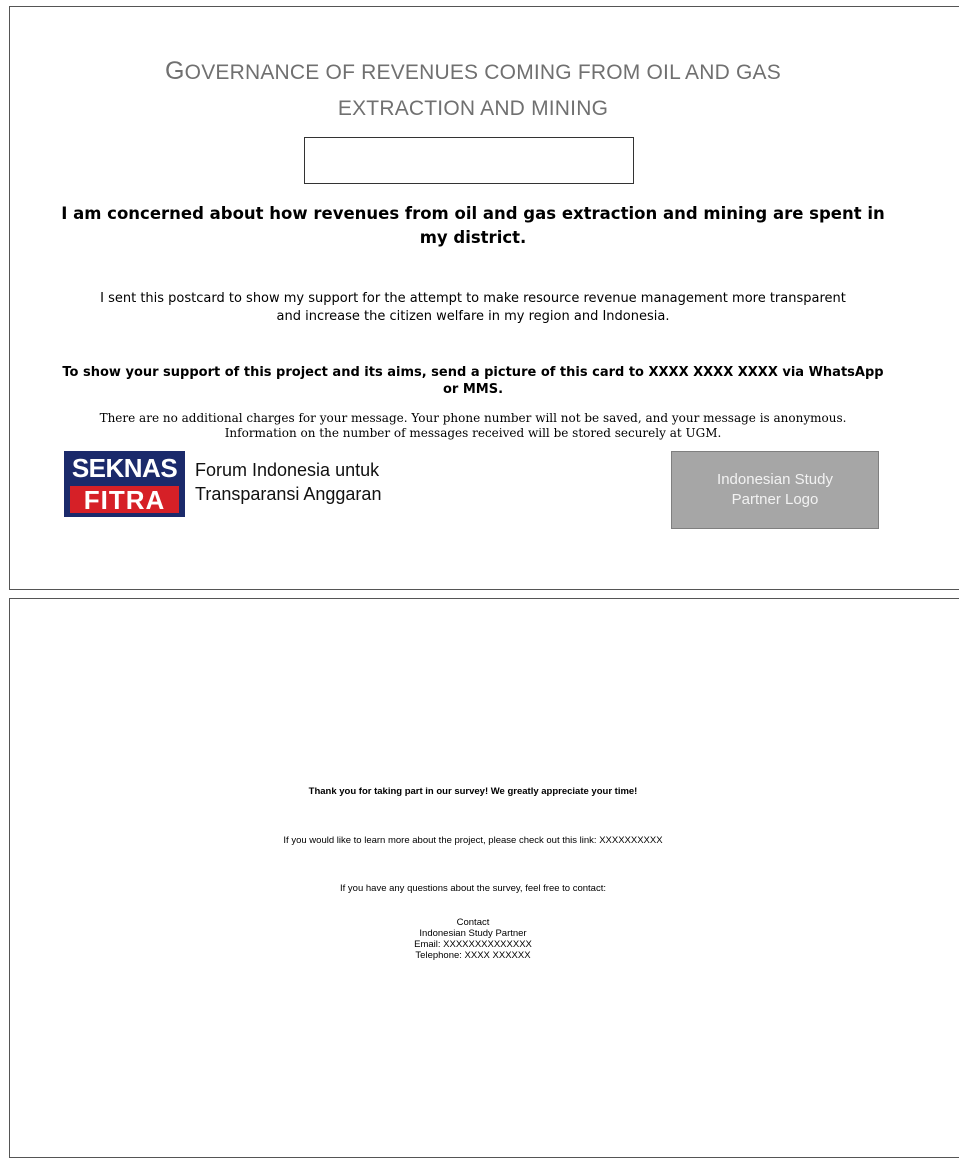  What do you see at coordinates (473, 955) in the screenshot?
I see `contact-telephone: Telephone: XXXX XXXXXX` at bounding box center [473, 955].